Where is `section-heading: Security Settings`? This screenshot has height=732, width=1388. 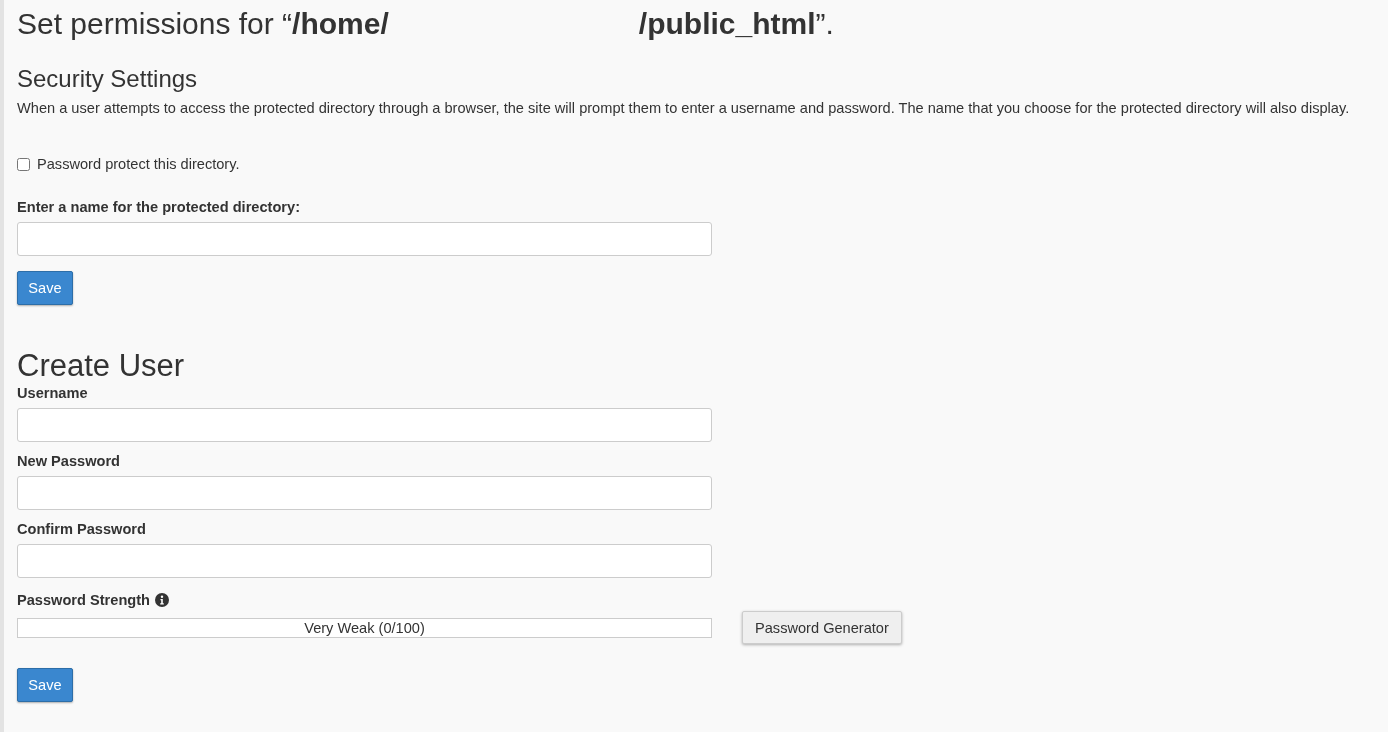 section-heading: Security Settings is located at coordinates (107, 79).